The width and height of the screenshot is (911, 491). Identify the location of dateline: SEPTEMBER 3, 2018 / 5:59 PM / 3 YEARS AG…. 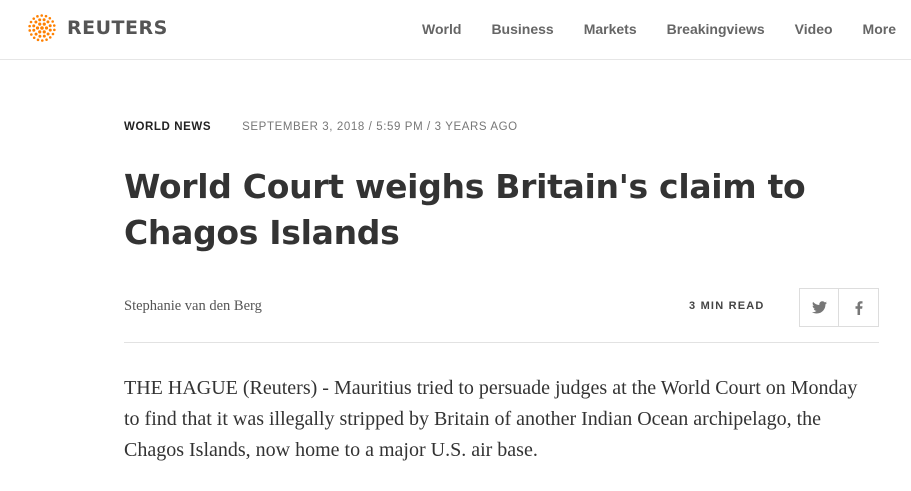
(380, 127).